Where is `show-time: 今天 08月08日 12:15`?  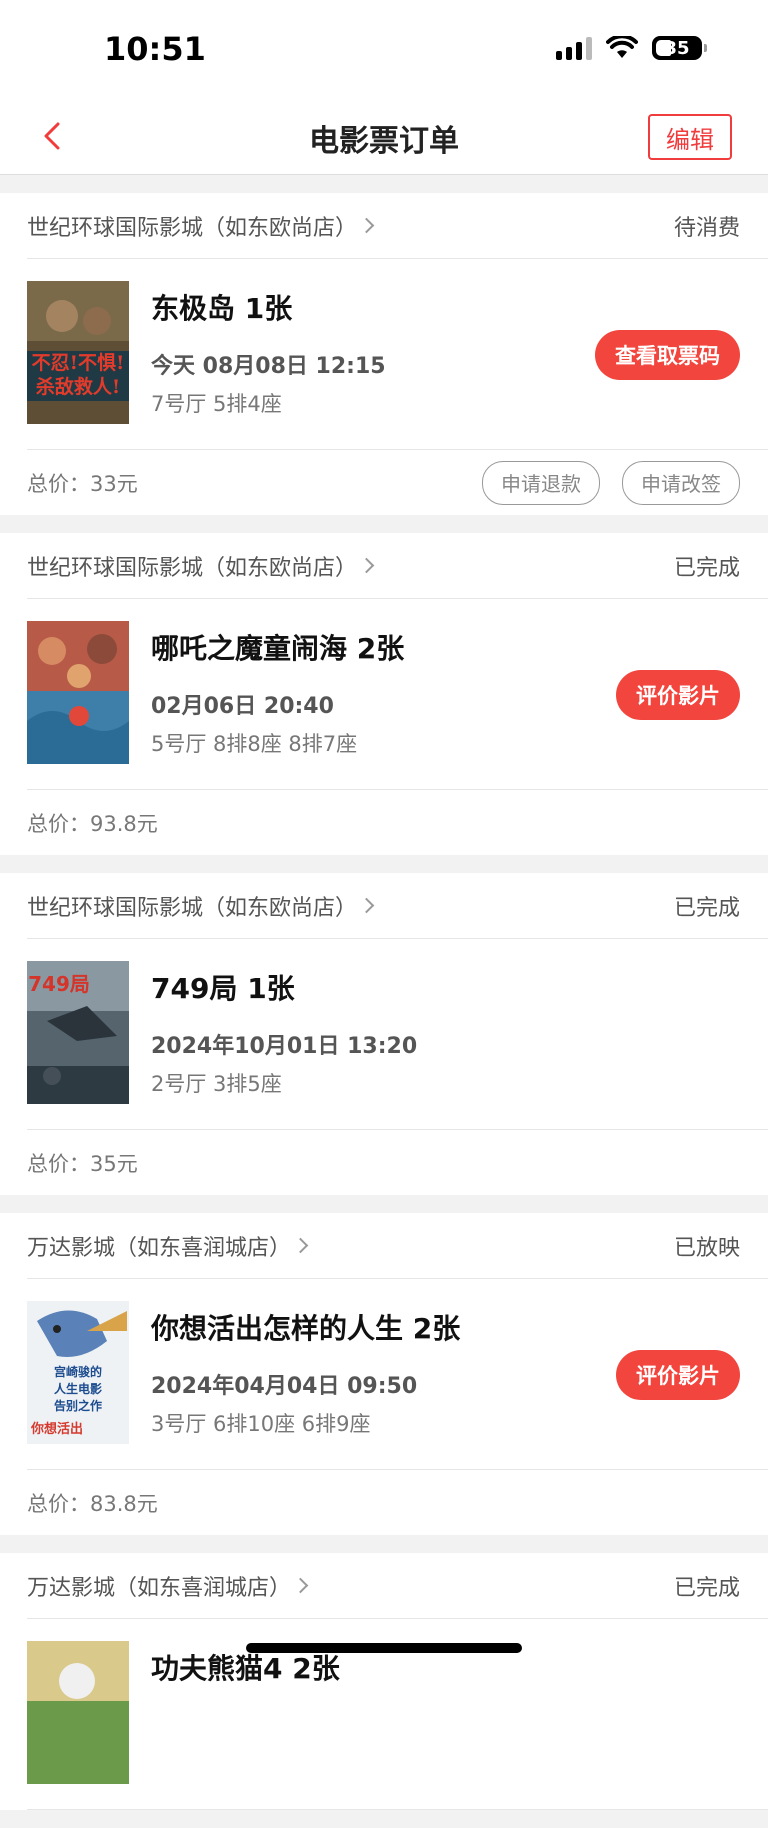
show-time: 今天 08月08日 12:15 is located at coordinates (268, 366).